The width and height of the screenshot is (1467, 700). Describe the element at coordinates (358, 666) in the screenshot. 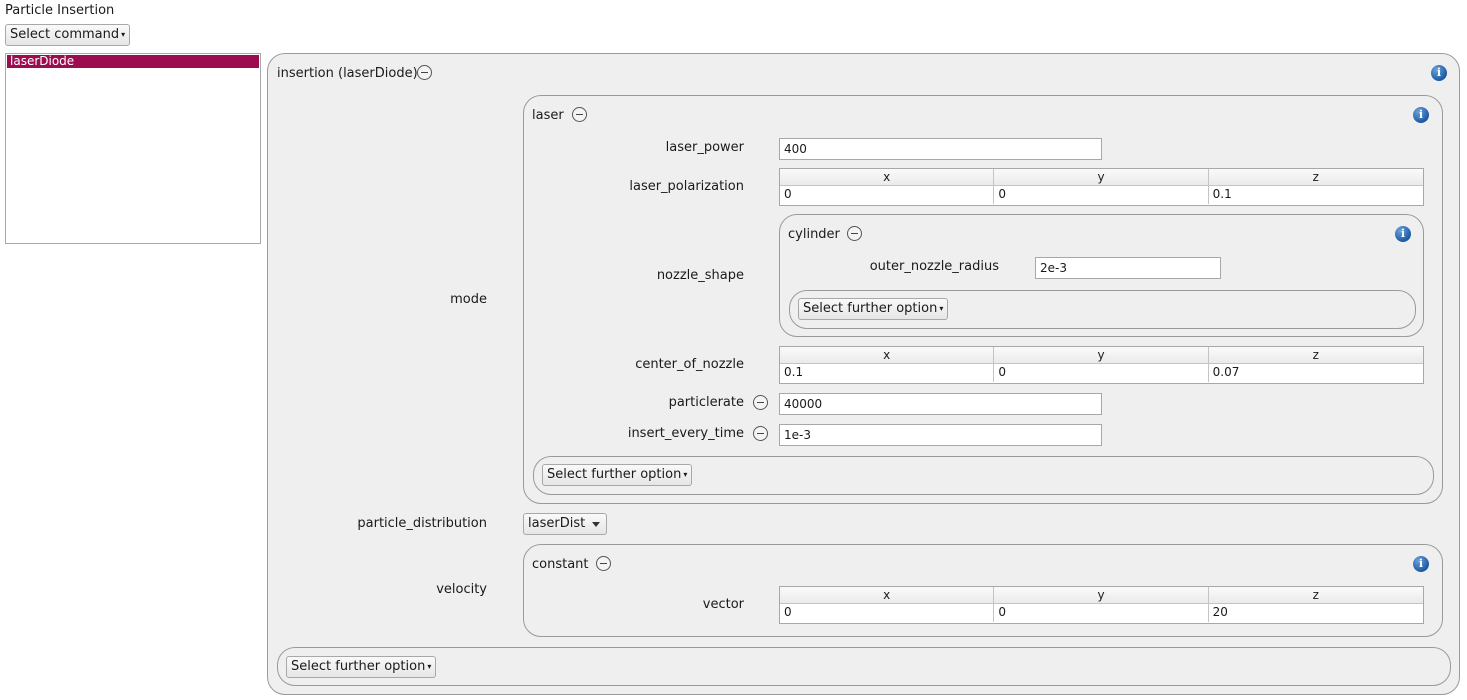

I see `insertion-further-option-label: Select further option` at that location.